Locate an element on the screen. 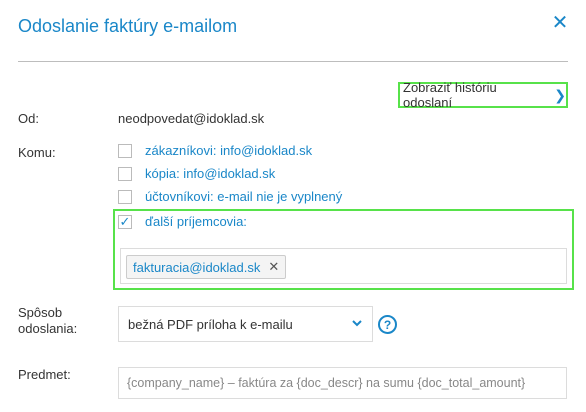 The height and width of the screenshot is (412, 586). show-history-link: Zobraziť históriu odoslaní ❯ is located at coordinates (483, 95).